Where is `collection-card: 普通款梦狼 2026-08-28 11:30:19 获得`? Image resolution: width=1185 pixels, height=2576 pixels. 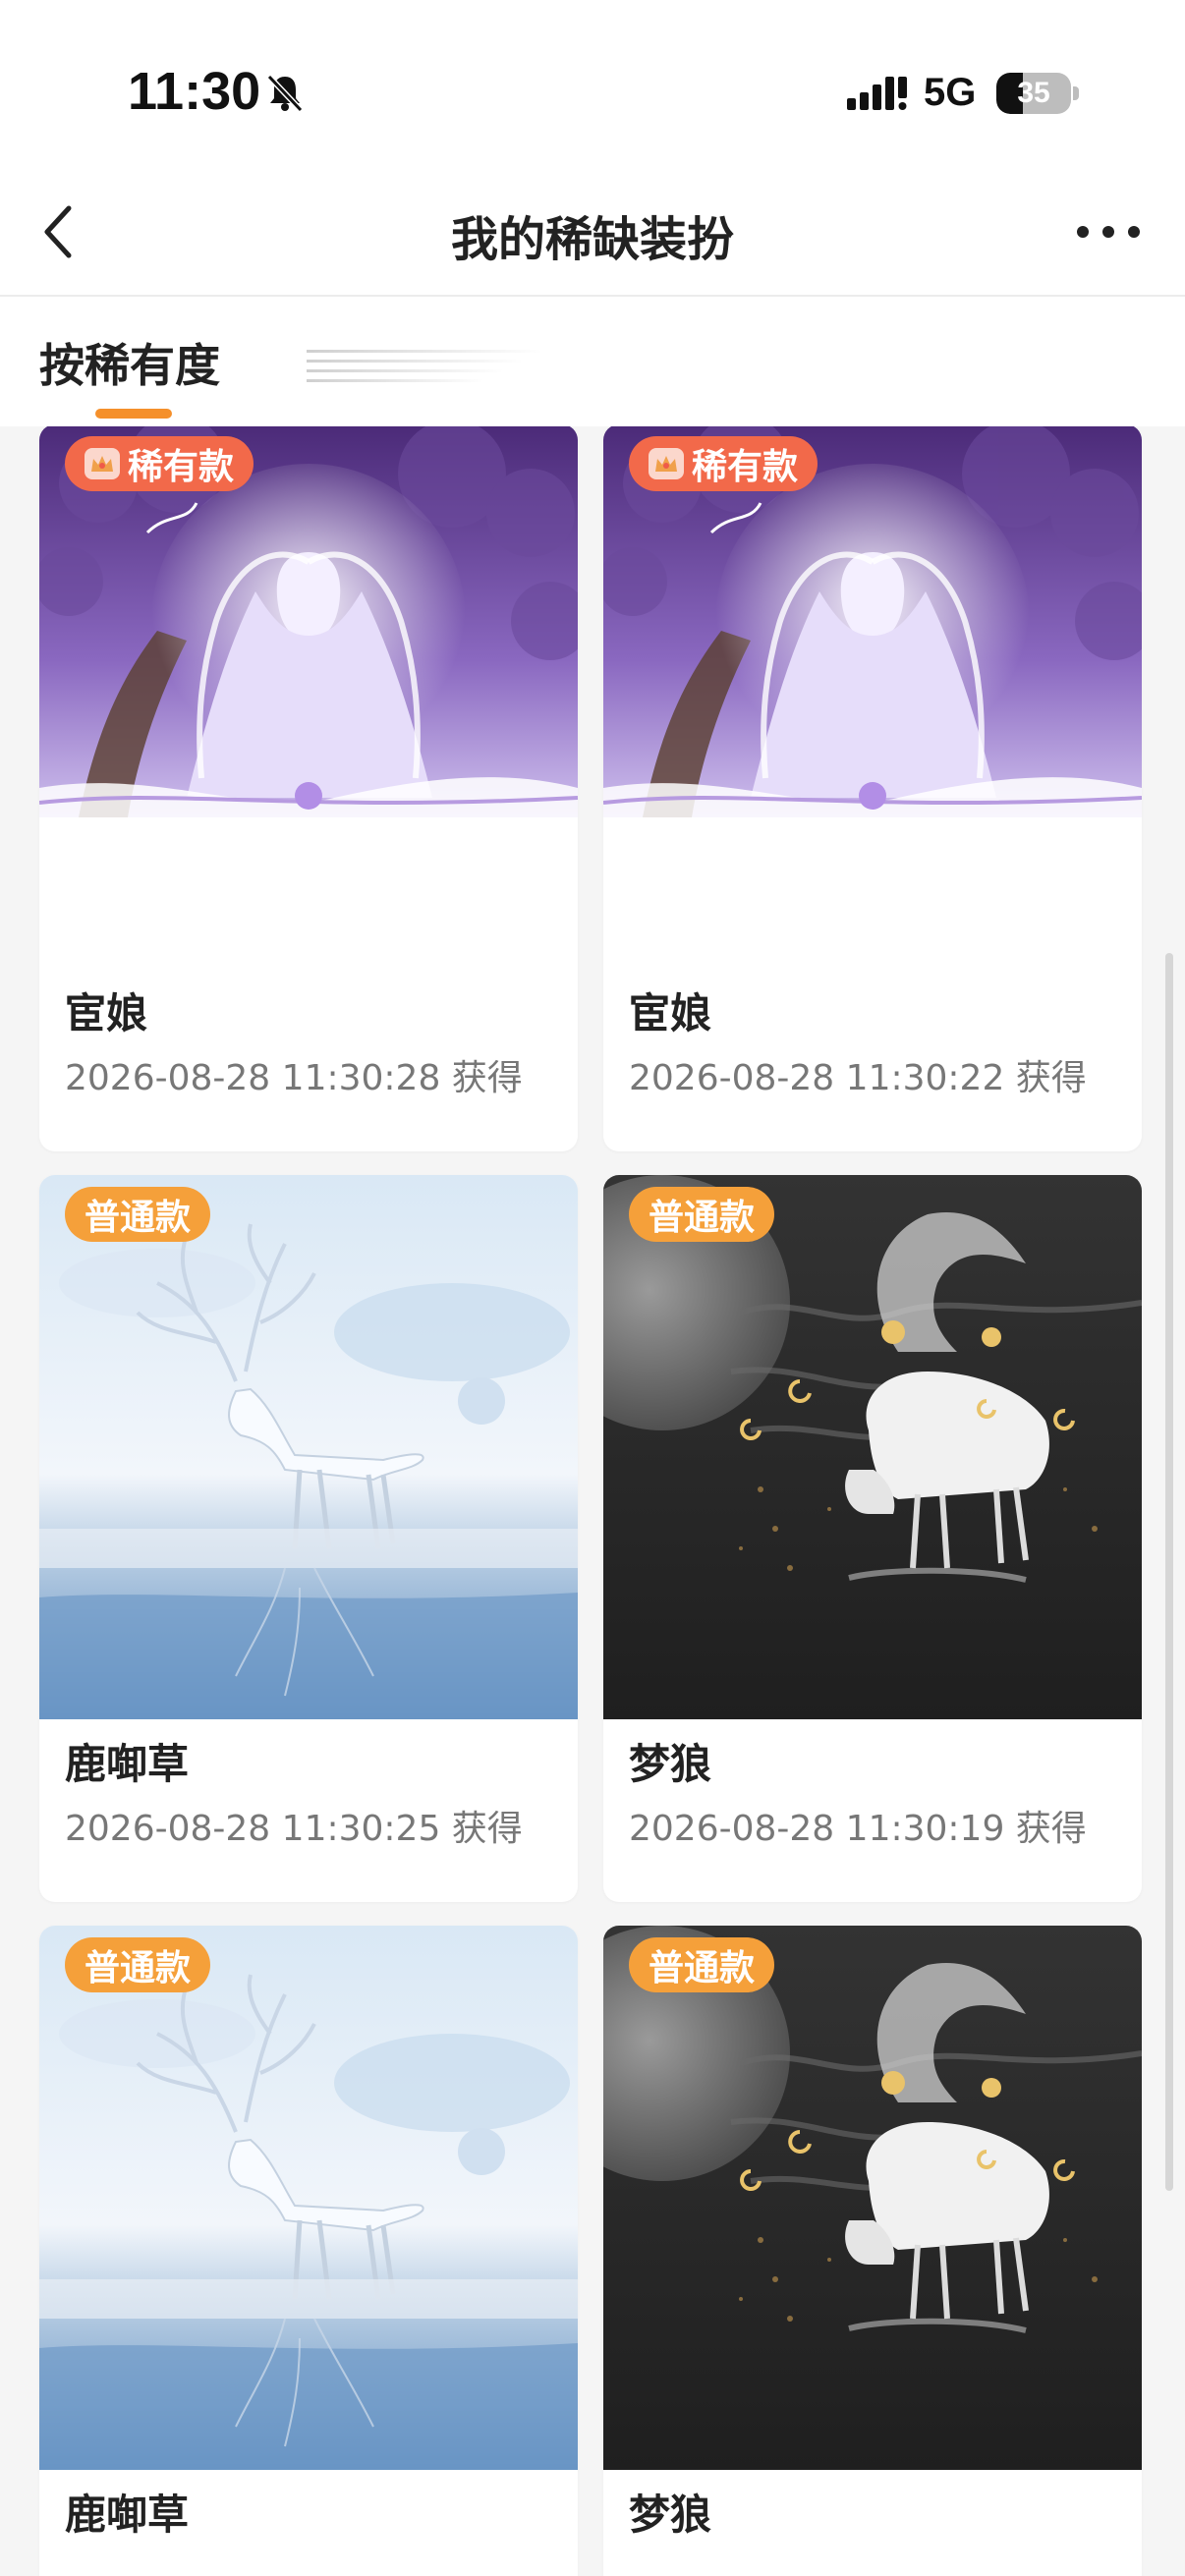
collection-card: 普通款梦狼 2026-08-28 11:30:19 获得 is located at coordinates (873, 1538).